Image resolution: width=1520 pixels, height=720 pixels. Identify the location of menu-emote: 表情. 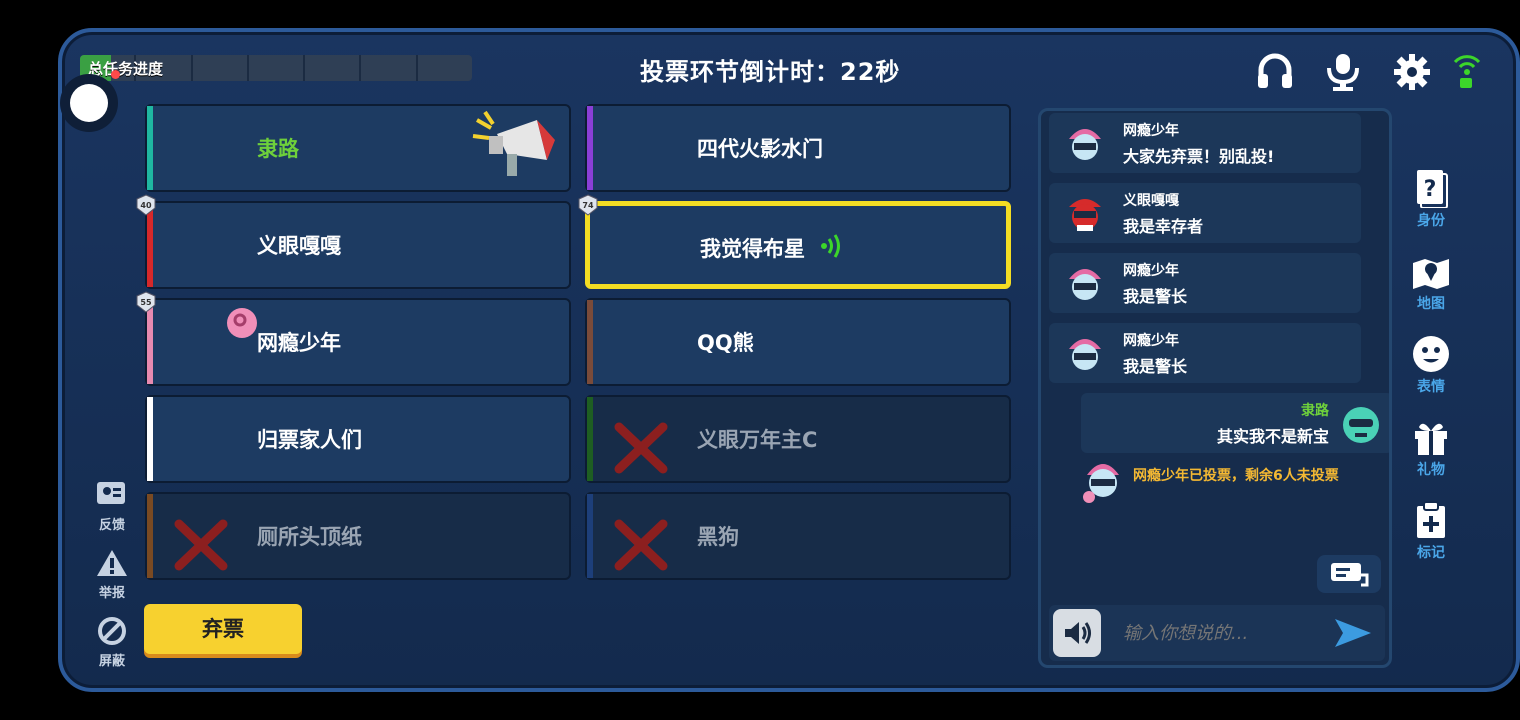
(1431, 365).